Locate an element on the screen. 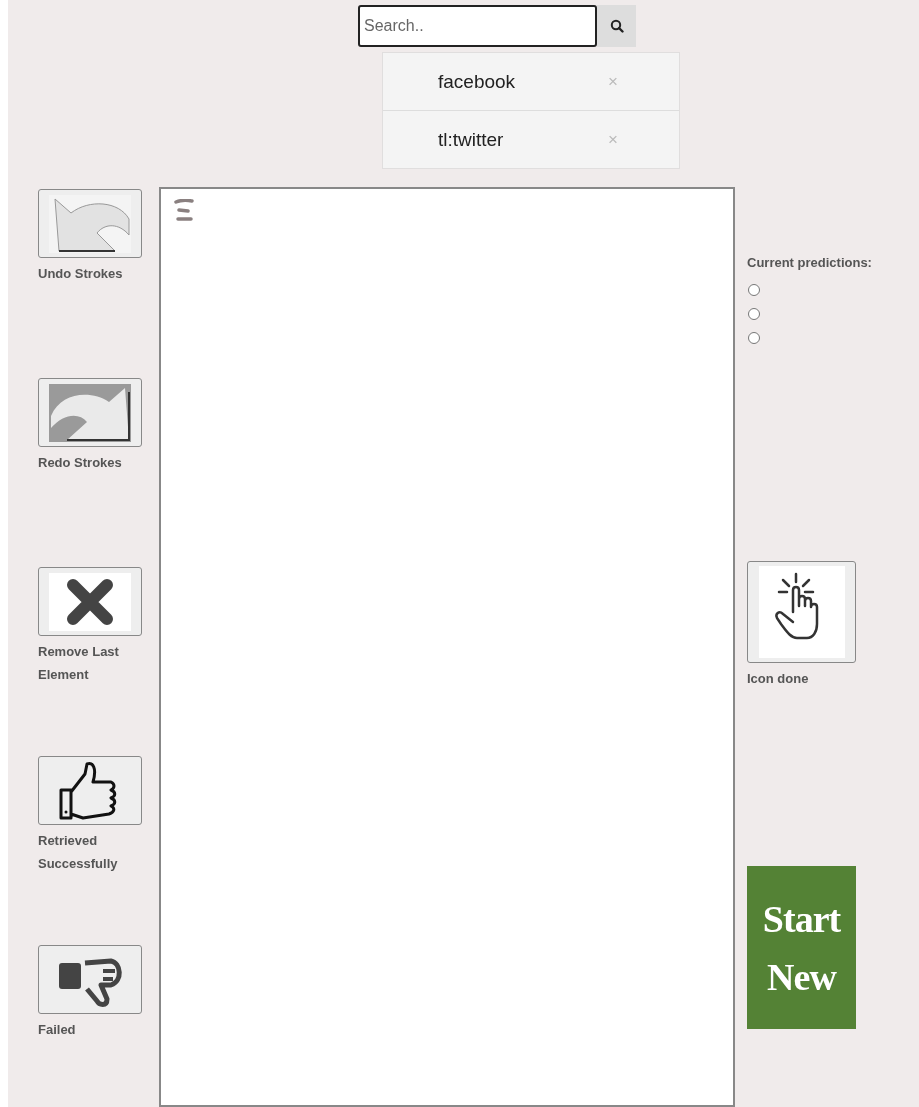 The image size is (919, 1107). suggestion-item: facebook is located at coordinates (523, 81).